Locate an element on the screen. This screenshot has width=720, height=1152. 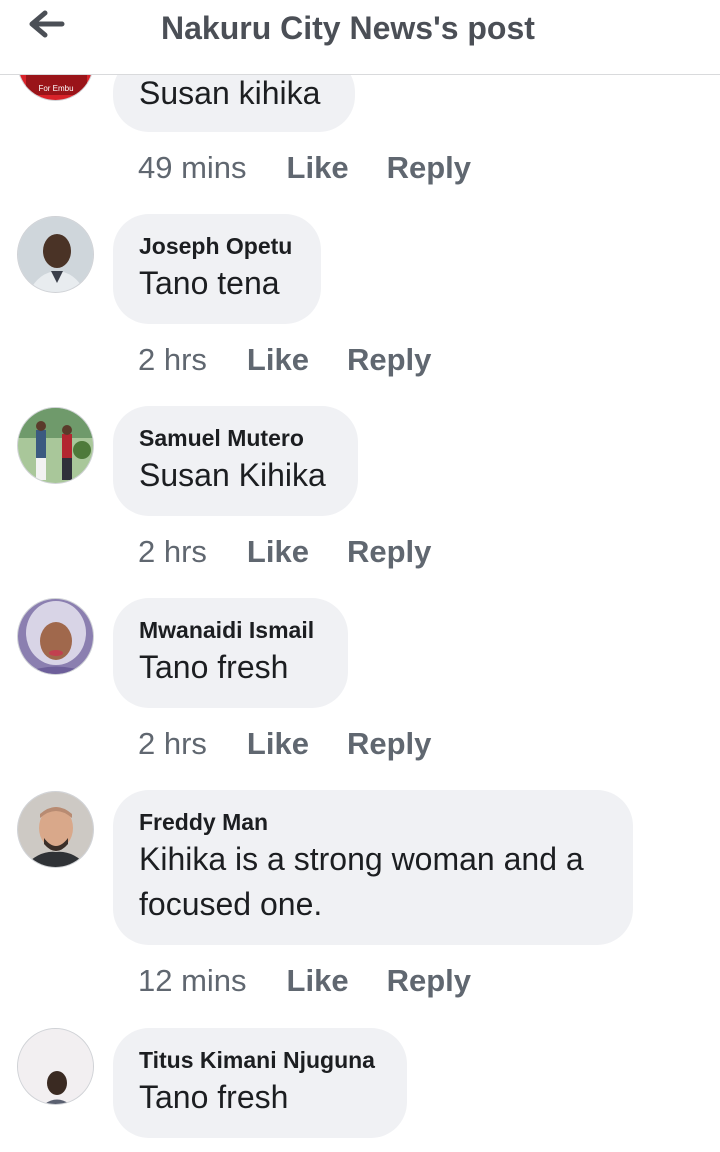
comment-time: 49 mins is located at coordinates (192, 167).